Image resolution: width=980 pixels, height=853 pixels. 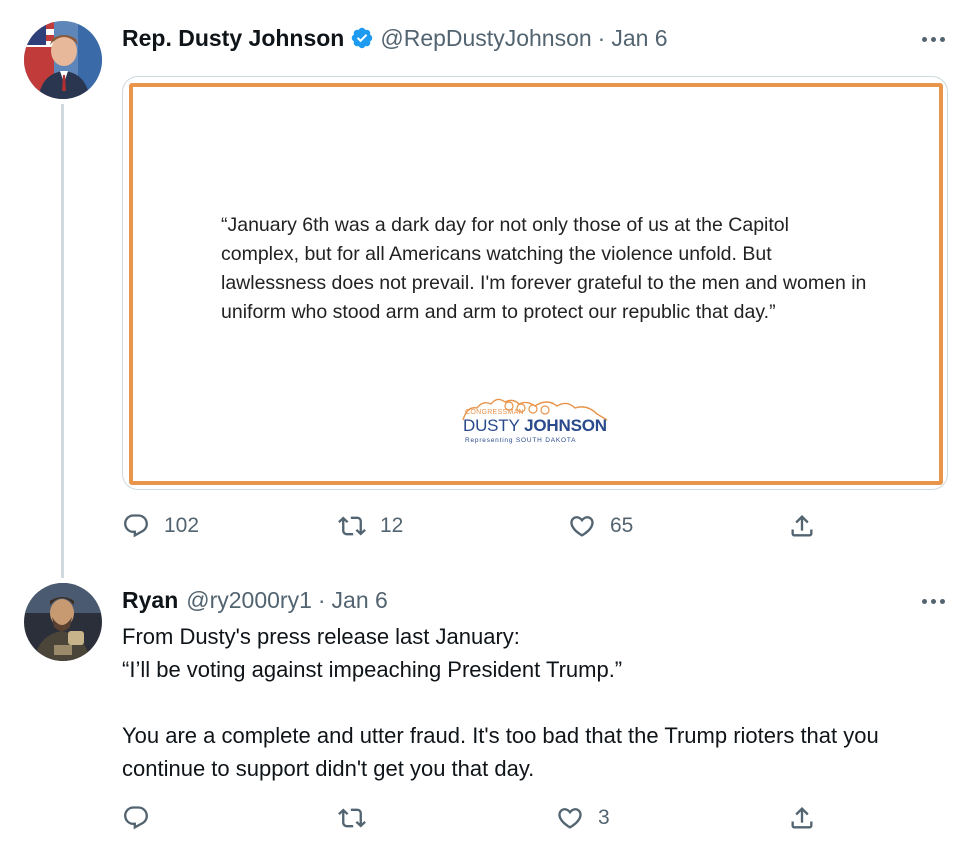 What do you see at coordinates (249, 600) in the screenshot?
I see `author-handle: @ry2000ry1` at bounding box center [249, 600].